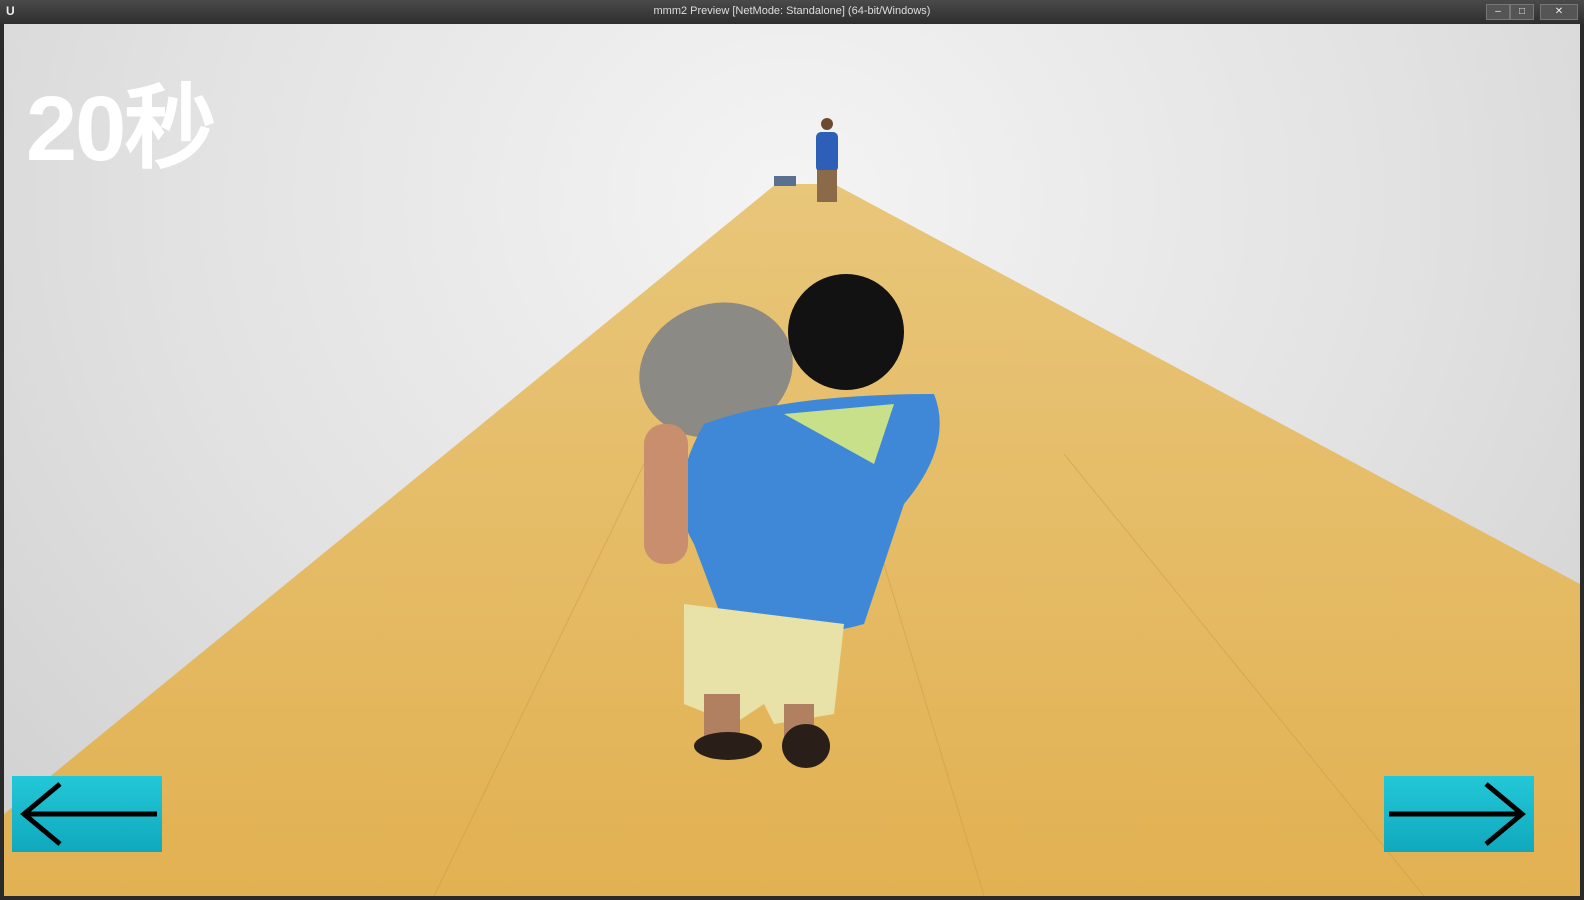 Image resolution: width=1584 pixels, height=900 pixels. Describe the element at coordinates (1498, 12) in the screenshot. I see `minimize-button: –` at that location.